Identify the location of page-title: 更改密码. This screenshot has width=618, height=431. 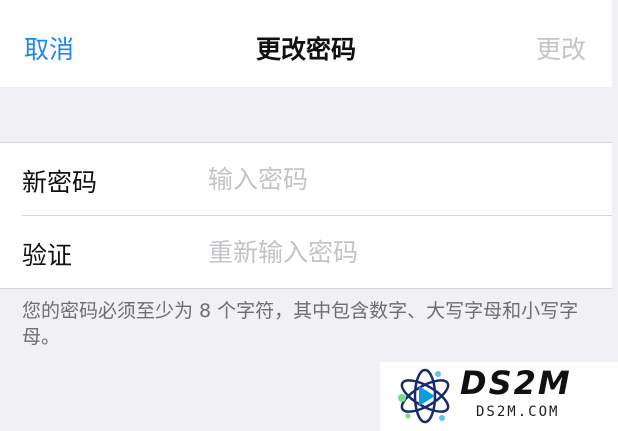
(305, 49).